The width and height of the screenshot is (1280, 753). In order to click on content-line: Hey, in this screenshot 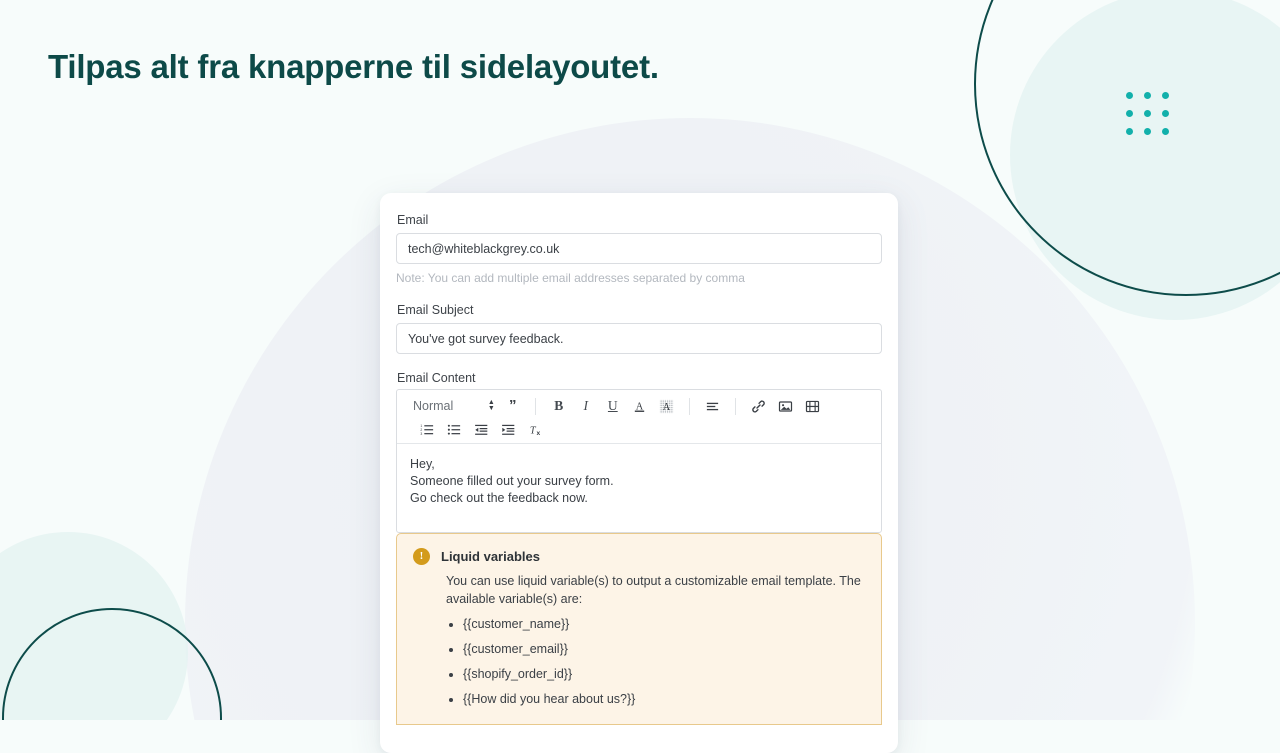, I will do `click(422, 464)`.